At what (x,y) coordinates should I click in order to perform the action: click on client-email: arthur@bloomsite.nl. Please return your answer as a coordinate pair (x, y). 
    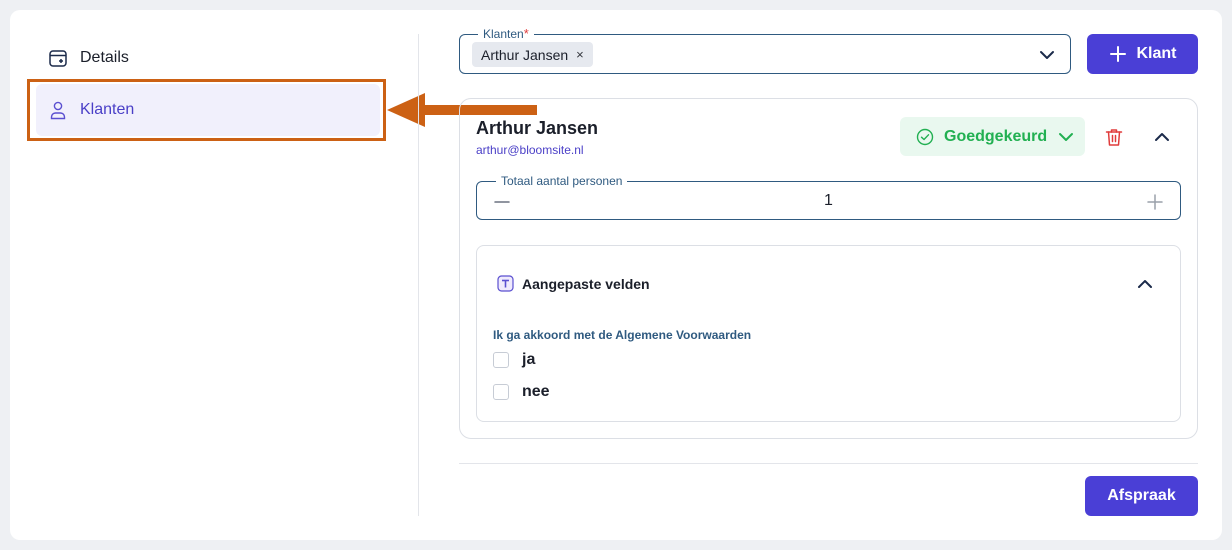
    Looking at the image, I should click on (530, 150).